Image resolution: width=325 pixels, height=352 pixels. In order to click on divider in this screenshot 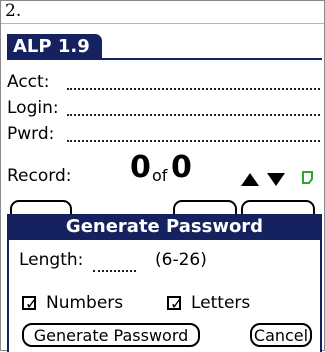, I will do `click(162, 23)`.